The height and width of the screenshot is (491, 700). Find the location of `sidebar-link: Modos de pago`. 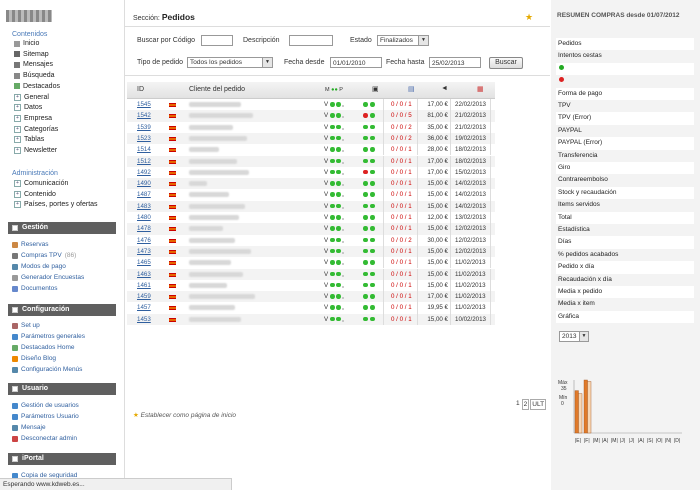

sidebar-link: Modos de pago is located at coordinates (39, 266).